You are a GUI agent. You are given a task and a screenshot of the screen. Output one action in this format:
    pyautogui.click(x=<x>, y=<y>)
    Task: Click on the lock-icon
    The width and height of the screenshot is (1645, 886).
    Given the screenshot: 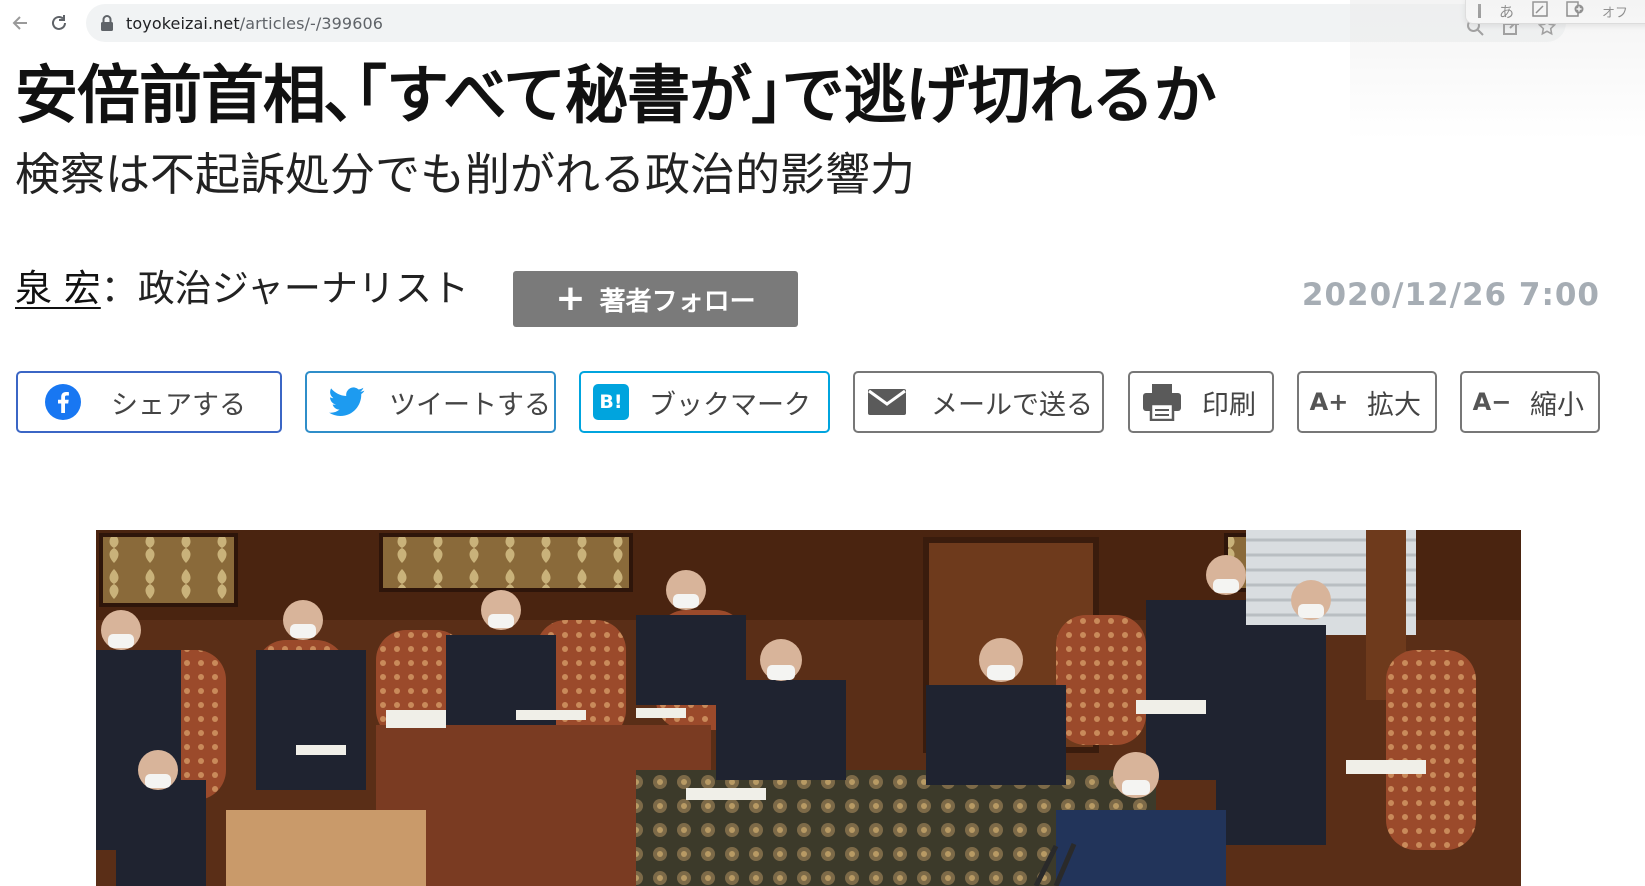 What is the action you would take?
    pyautogui.click(x=107, y=23)
    